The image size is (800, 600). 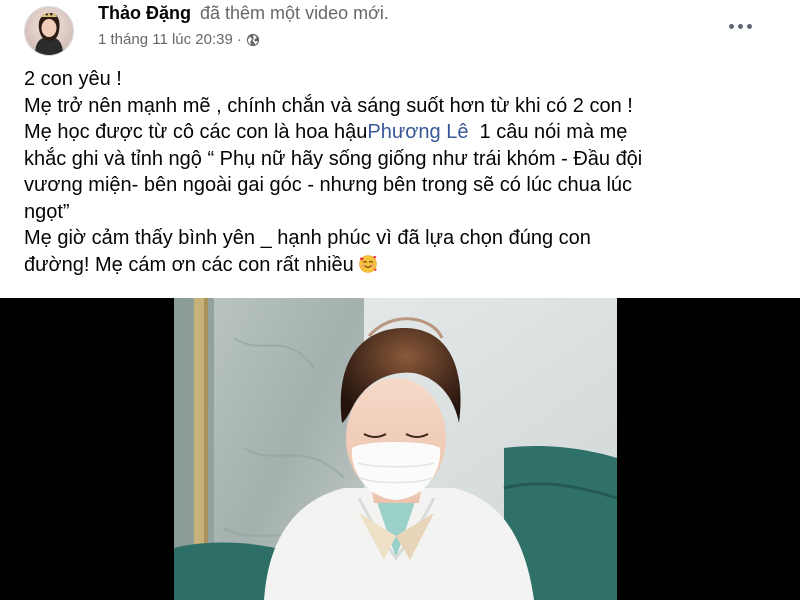 I want to click on post-meta: 1 tháng 11 lúc 20:39 ·, so click(x=179, y=39).